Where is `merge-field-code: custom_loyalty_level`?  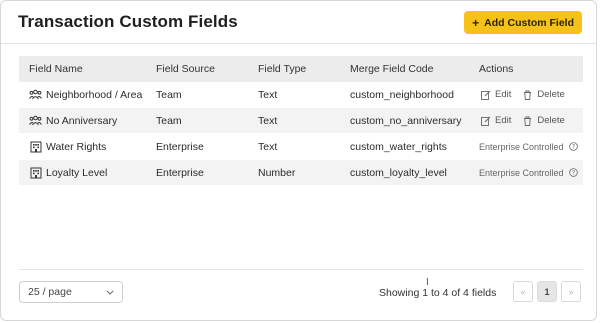 merge-field-code: custom_loyalty_level is located at coordinates (398, 172).